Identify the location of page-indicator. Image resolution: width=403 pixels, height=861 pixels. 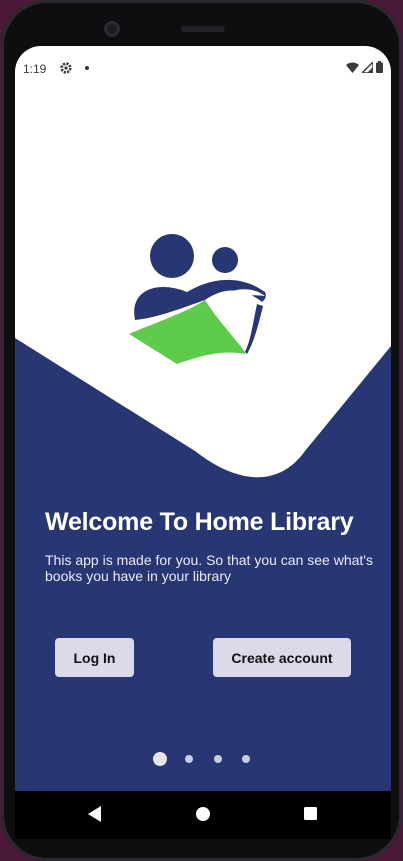
(203, 759).